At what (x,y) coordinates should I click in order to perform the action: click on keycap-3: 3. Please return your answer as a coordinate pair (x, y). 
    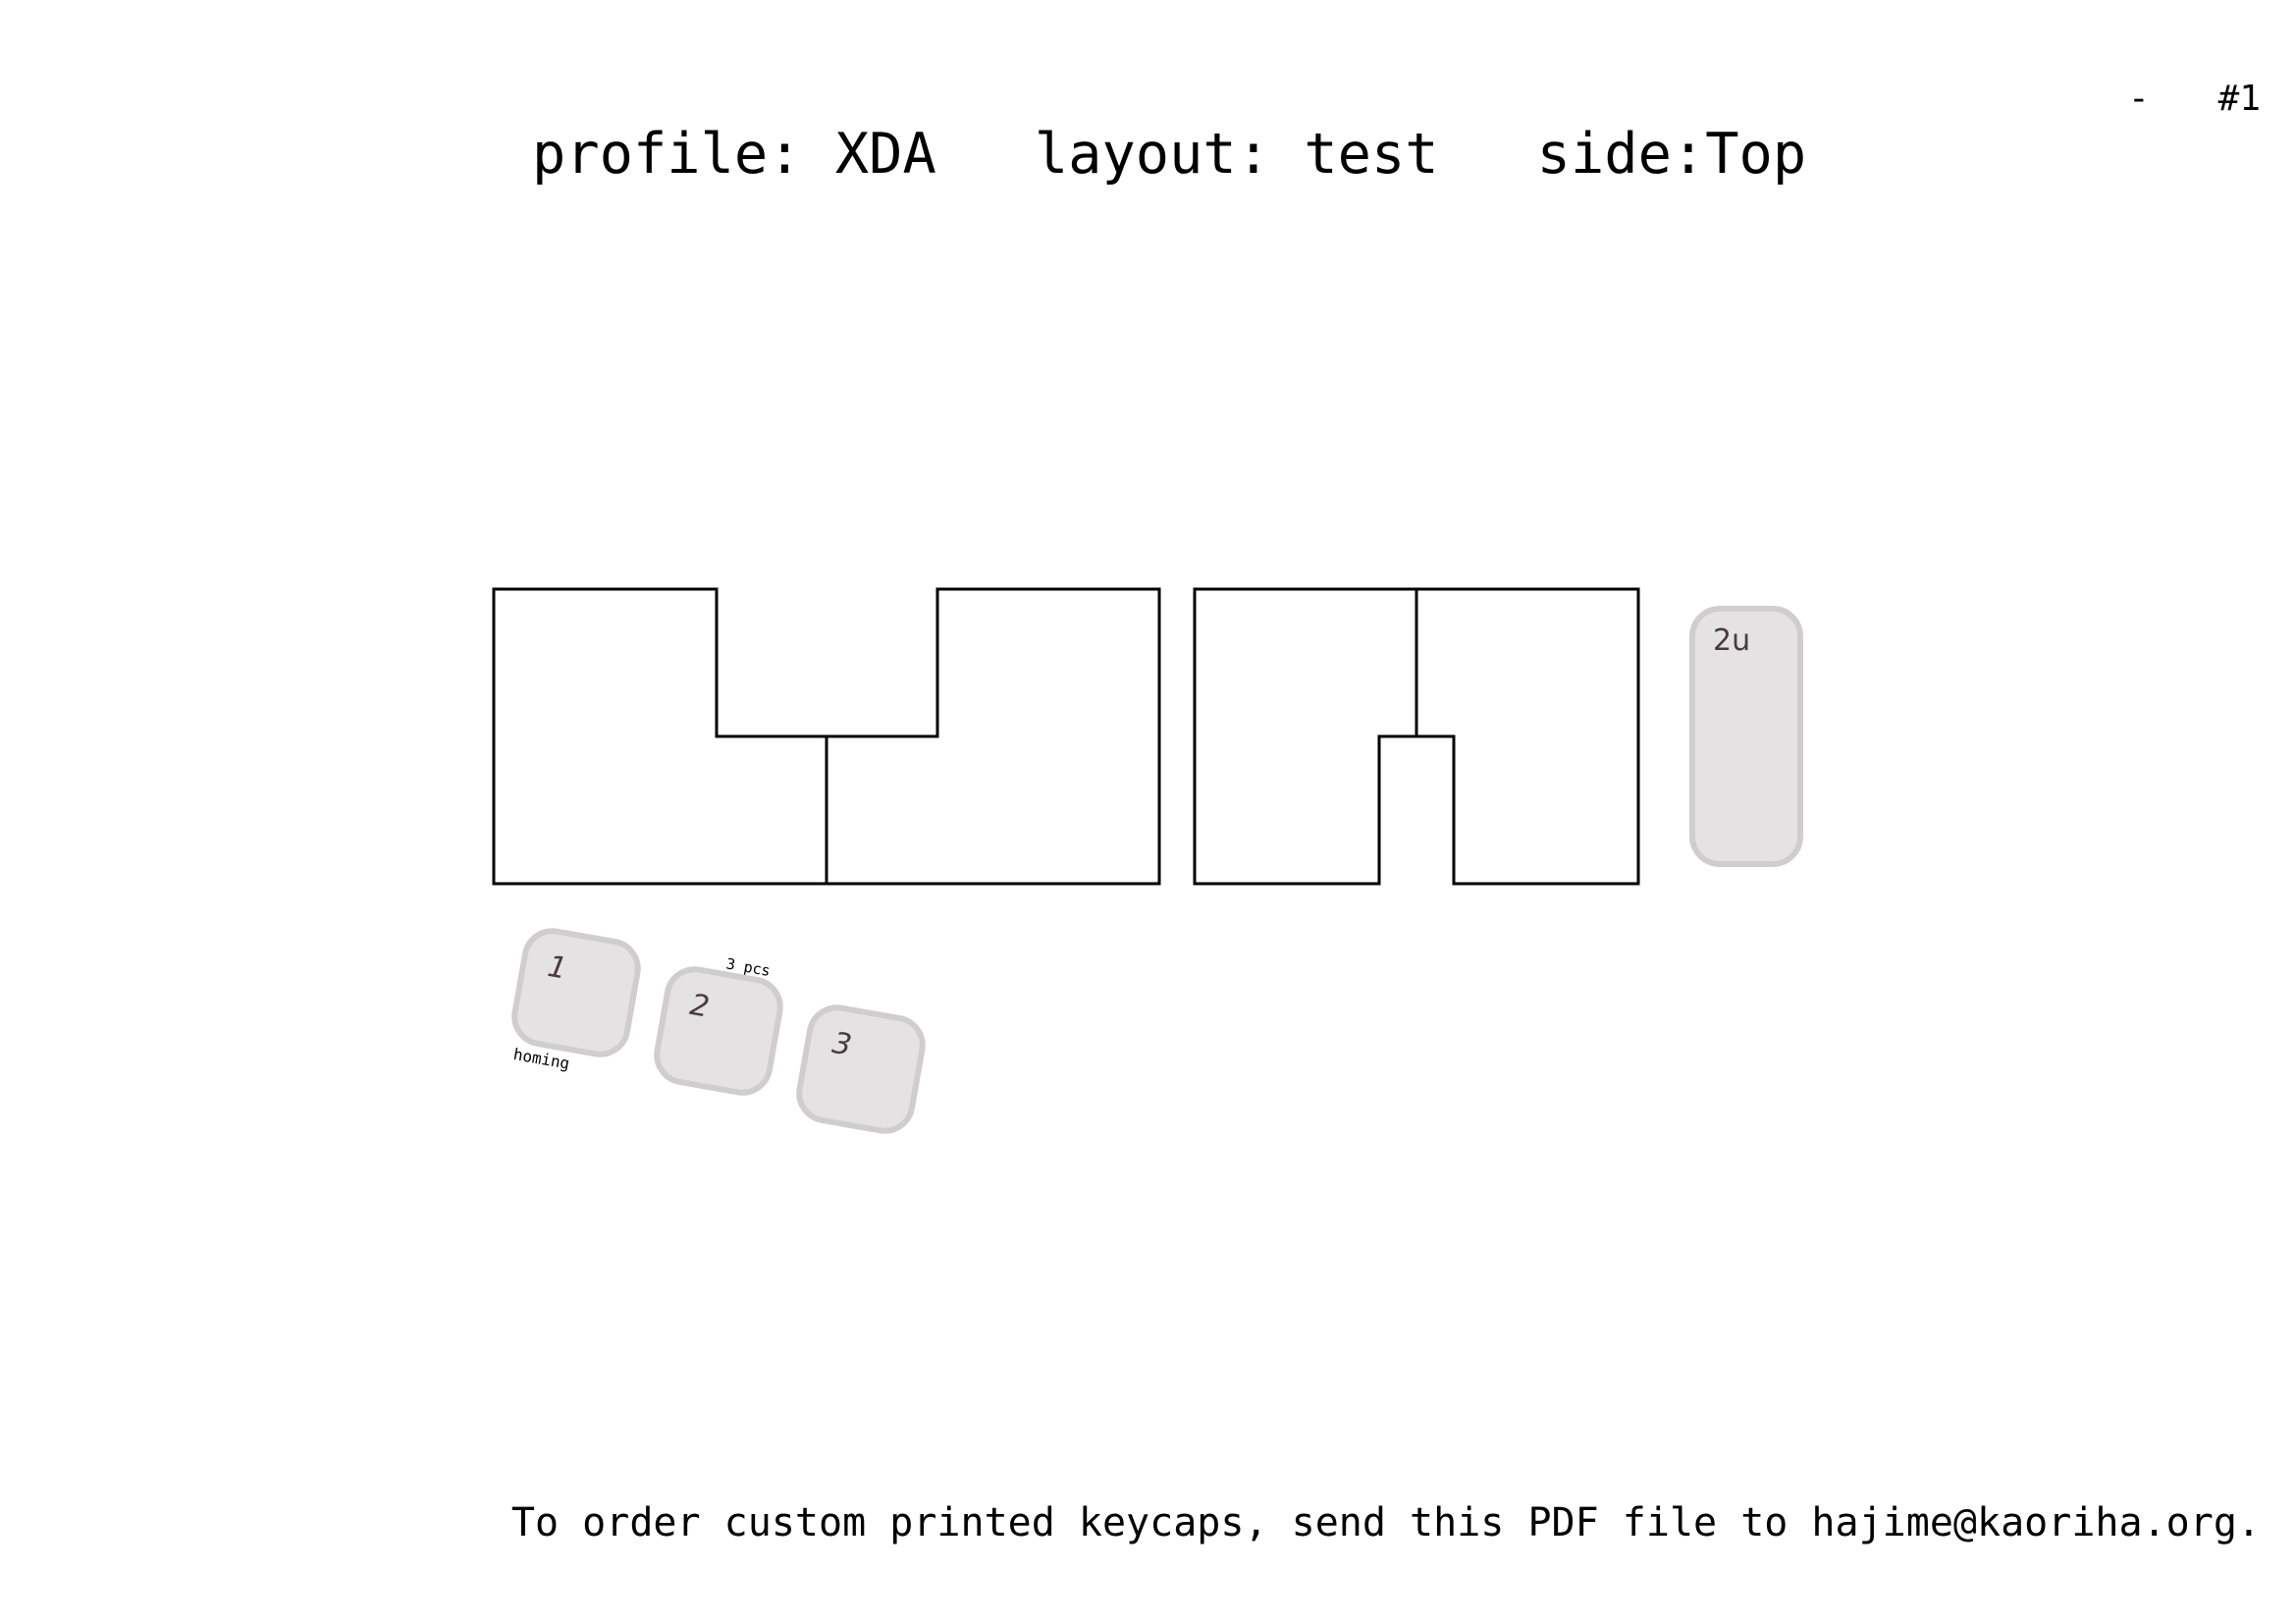
    Looking at the image, I should click on (861, 1069).